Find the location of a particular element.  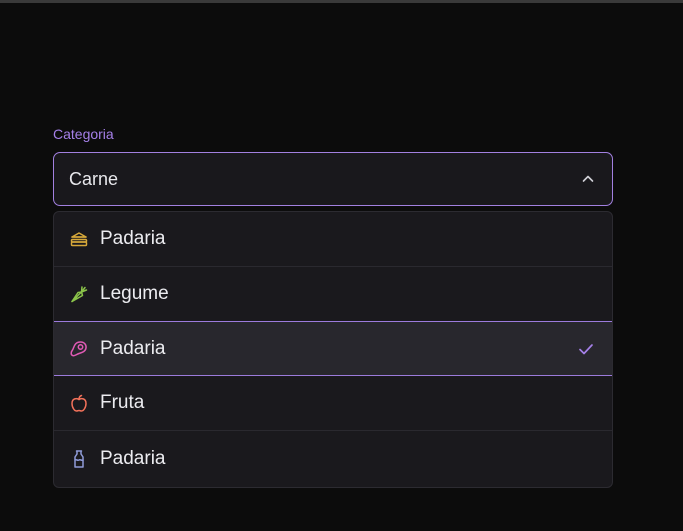

beef-icon is located at coordinates (79, 349).